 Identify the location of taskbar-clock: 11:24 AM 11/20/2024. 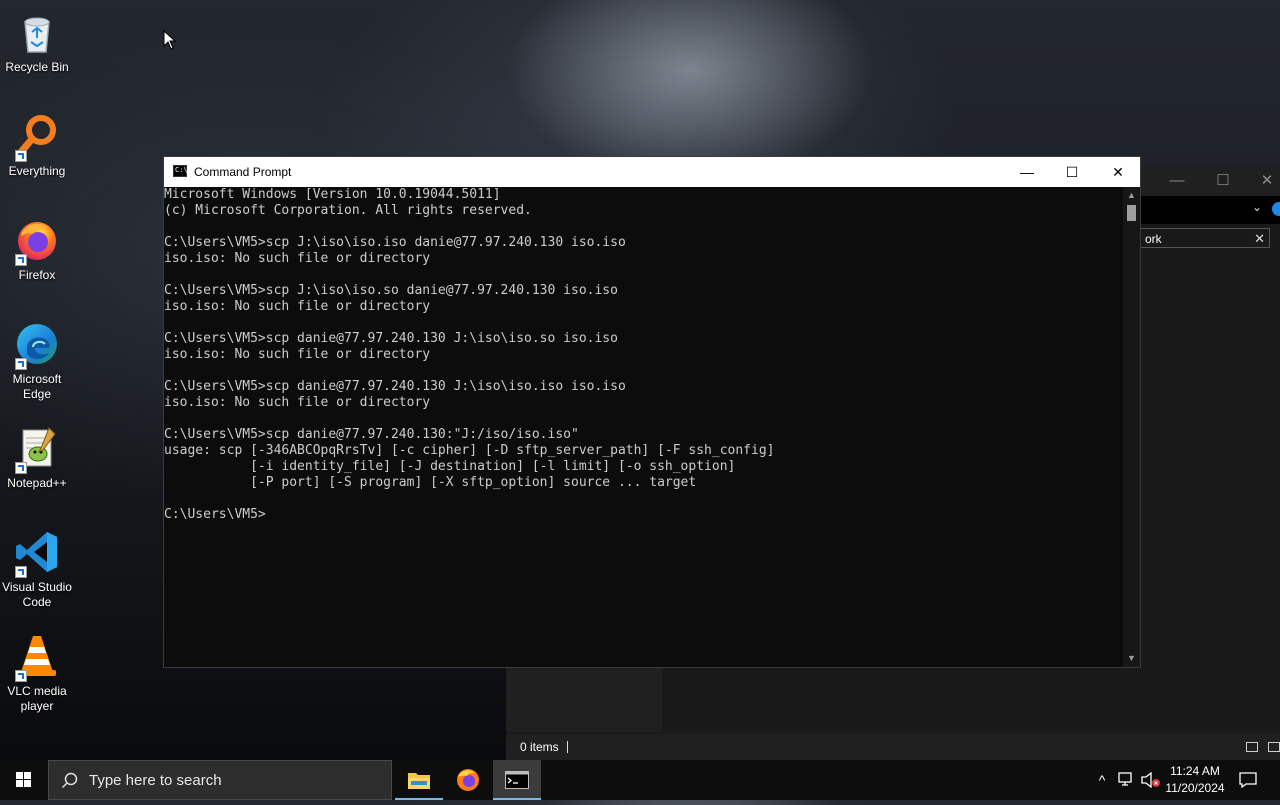
(1195, 780).